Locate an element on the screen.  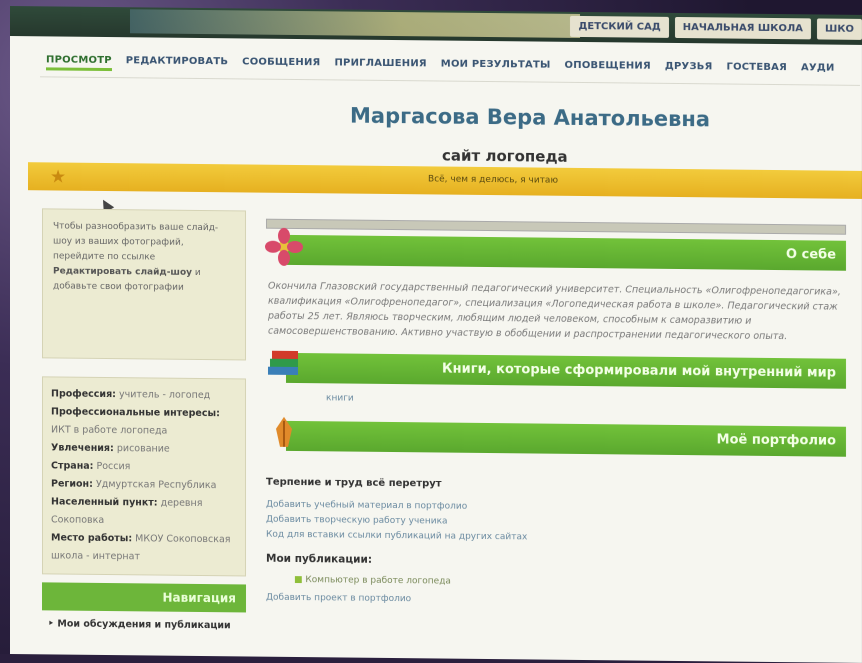
books-link: книги is located at coordinates (586, 400).